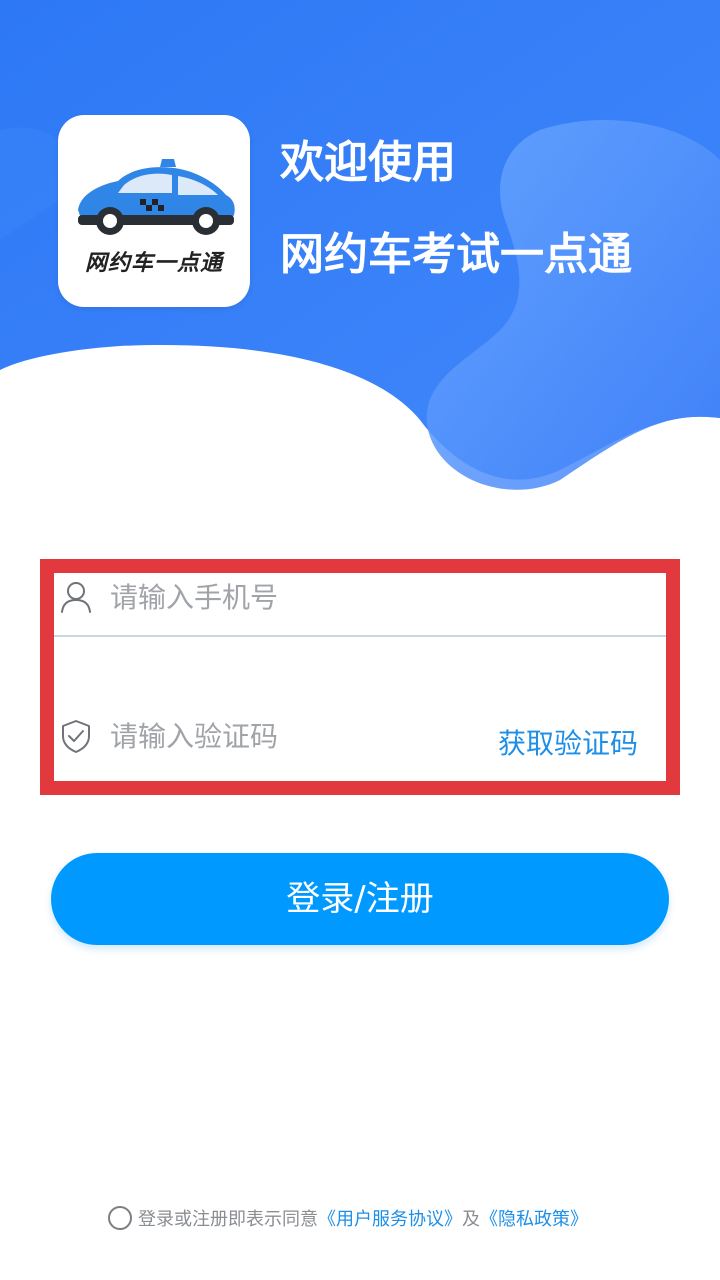  I want to click on code-field-row: 获取验证码, so click(360, 743).